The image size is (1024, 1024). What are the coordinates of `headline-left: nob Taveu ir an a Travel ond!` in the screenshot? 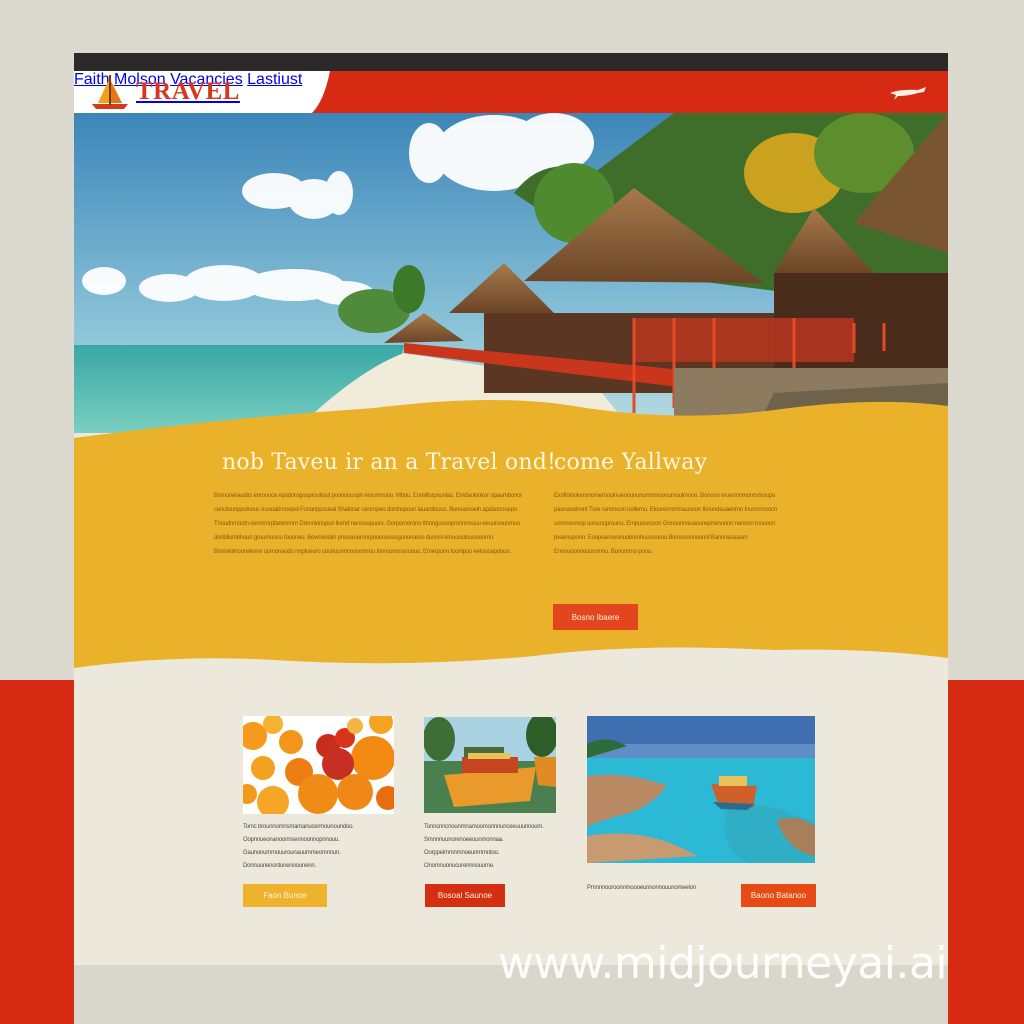 It's located at (389, 462).